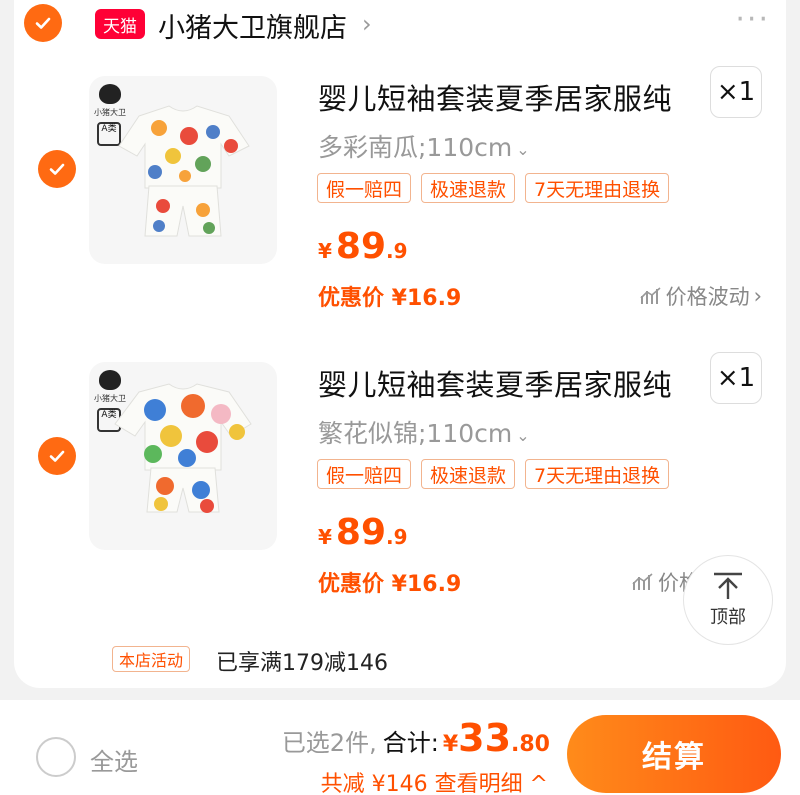  Describe the element at coordinates (120, 24) in the screenshot. I see `tmall-badge: 天猫` at that location.